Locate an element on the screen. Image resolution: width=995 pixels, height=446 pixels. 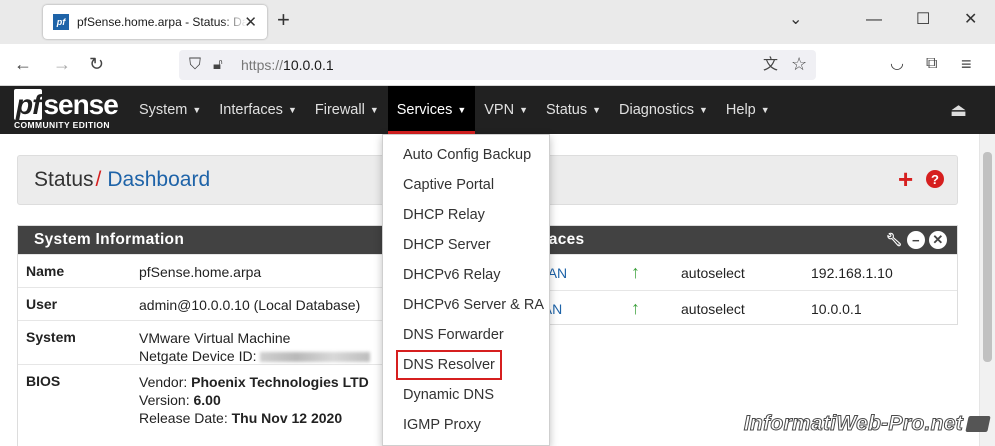
minimize-panel-icon: − is located at coordinates (916, 240).